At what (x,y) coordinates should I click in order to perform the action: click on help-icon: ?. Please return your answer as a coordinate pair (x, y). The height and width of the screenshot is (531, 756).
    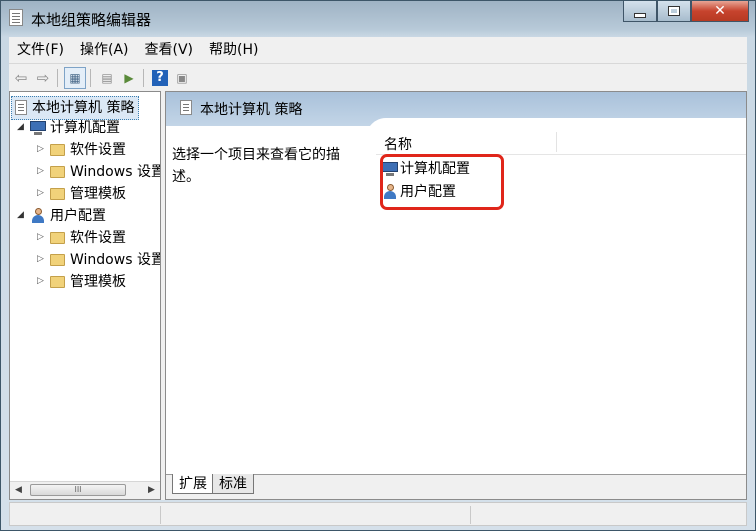
    Looking at the image, I should click on (160, 77).